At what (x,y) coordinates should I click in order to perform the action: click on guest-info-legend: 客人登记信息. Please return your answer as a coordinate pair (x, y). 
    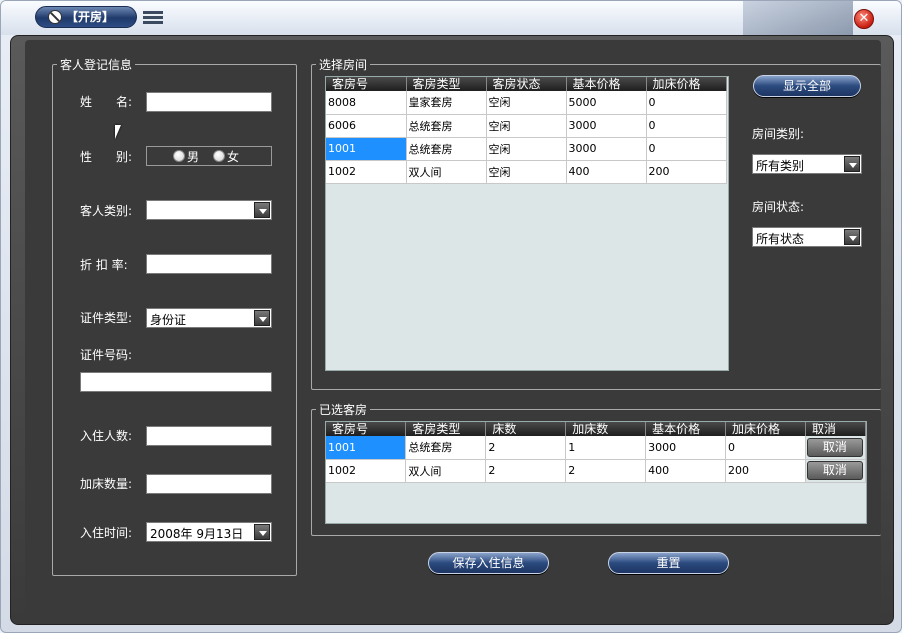
    Looking at the image, I should click on (96, 65).